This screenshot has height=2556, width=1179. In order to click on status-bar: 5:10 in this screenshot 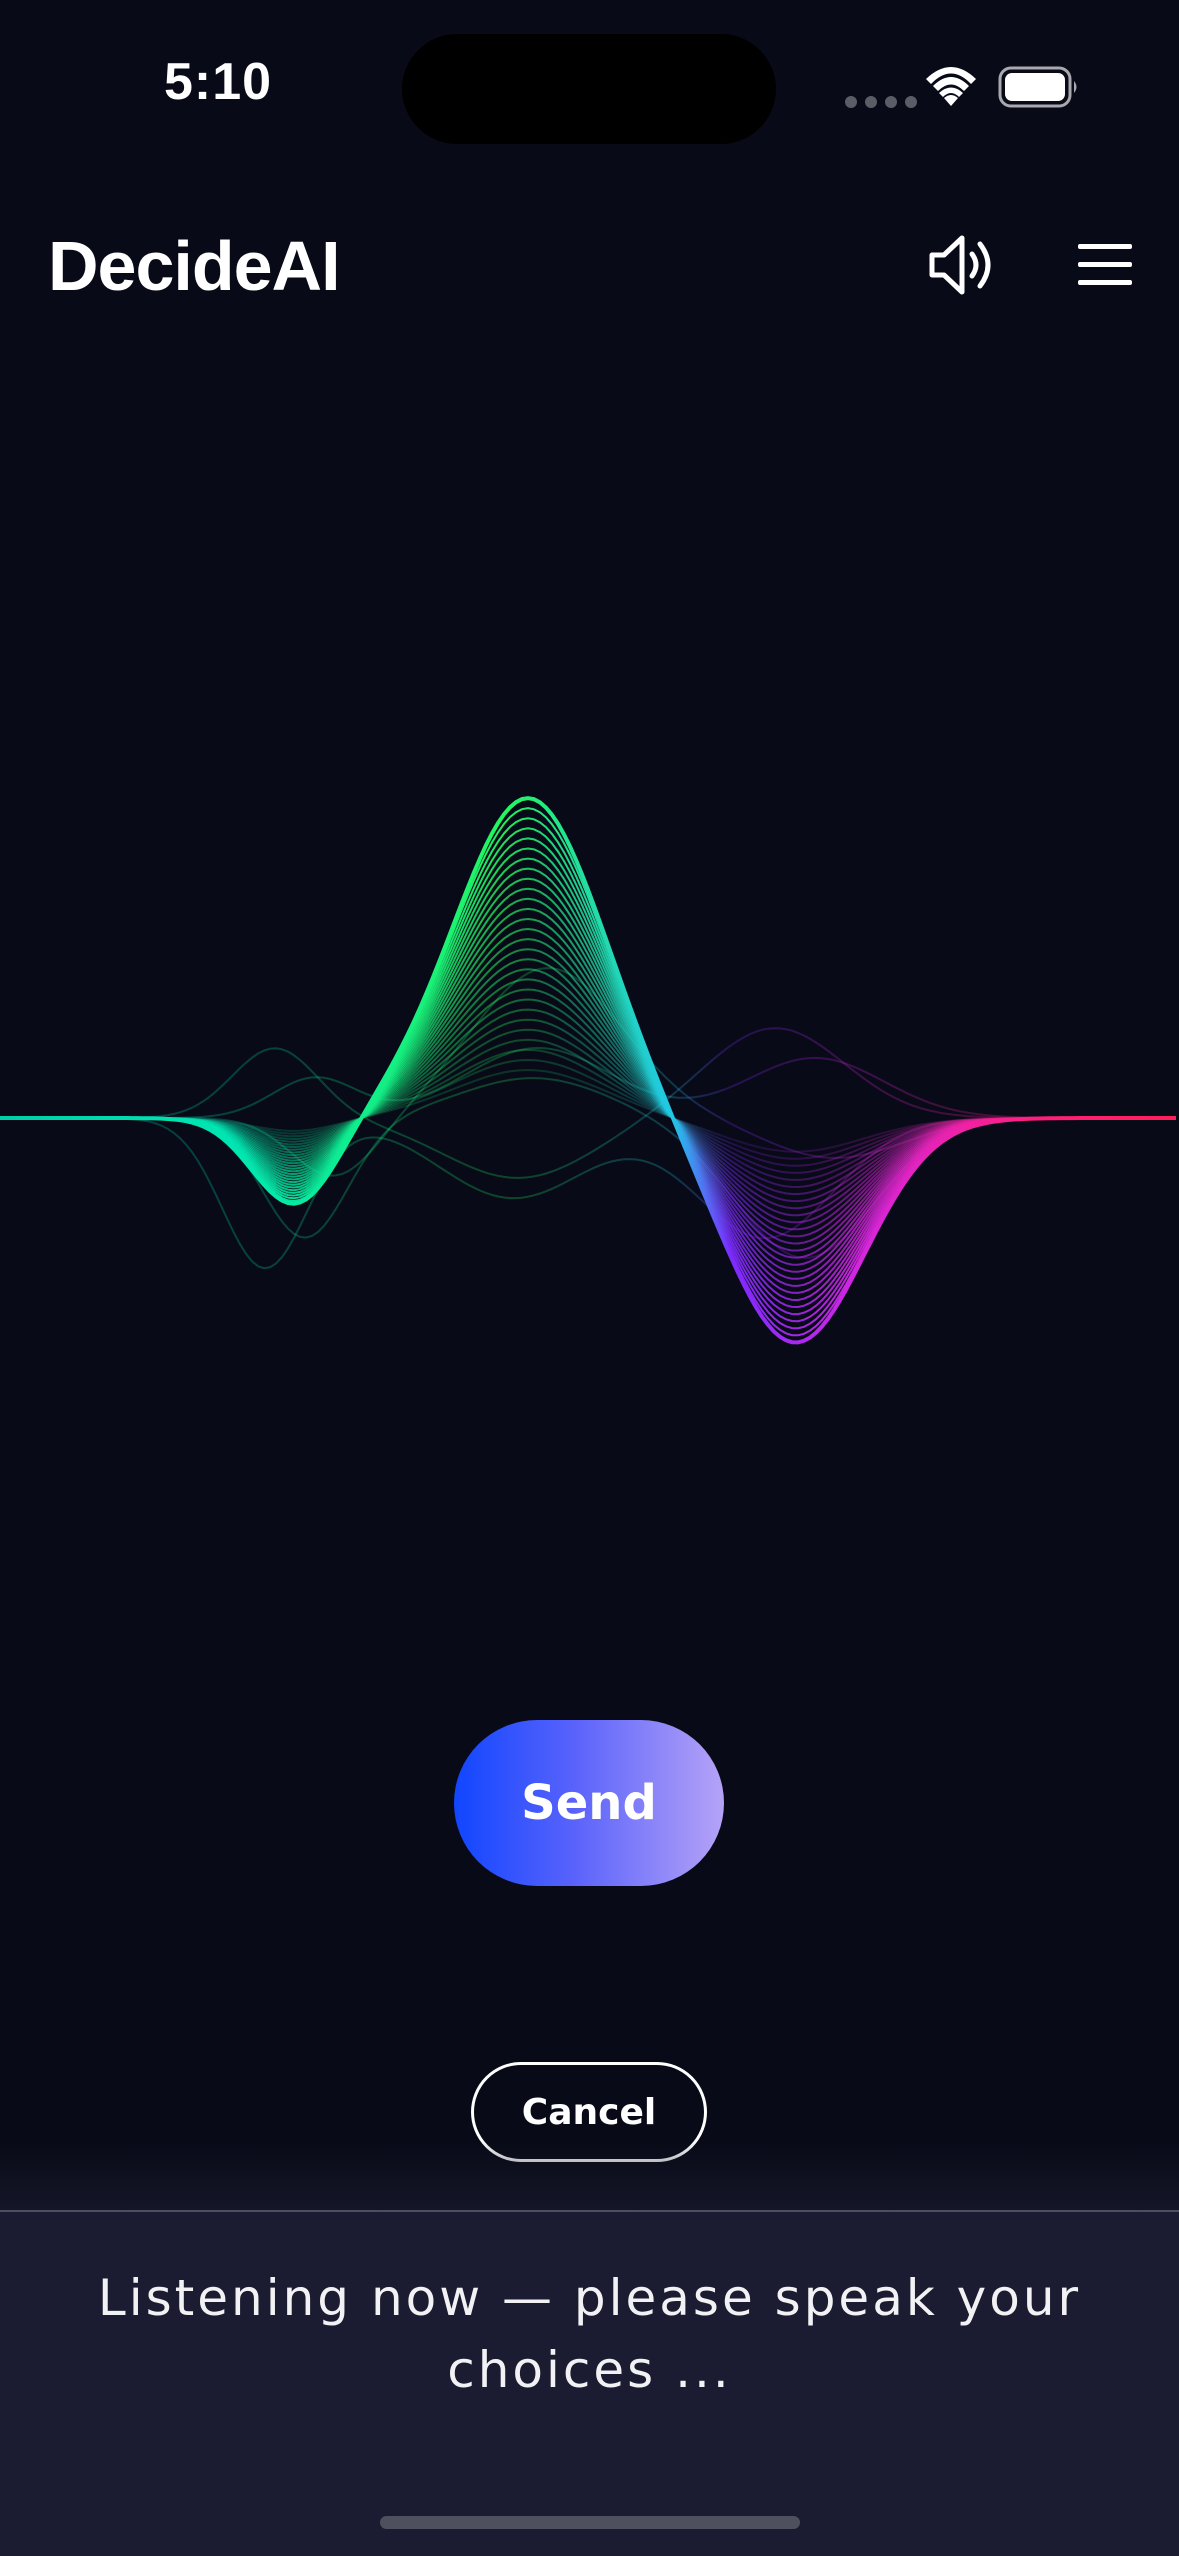, I will do `click(589, 90)`.